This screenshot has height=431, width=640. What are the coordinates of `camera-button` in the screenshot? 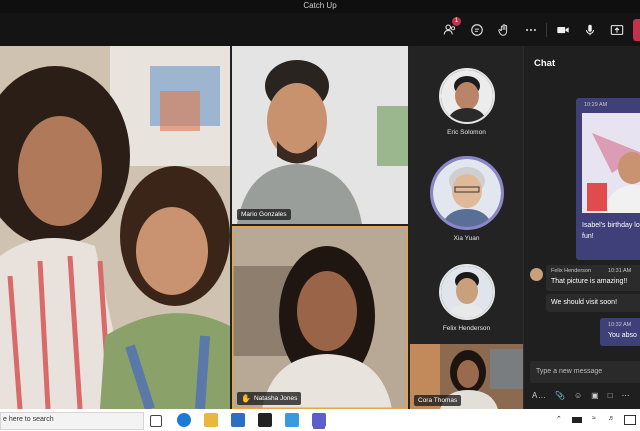 It's located at (563, 30).